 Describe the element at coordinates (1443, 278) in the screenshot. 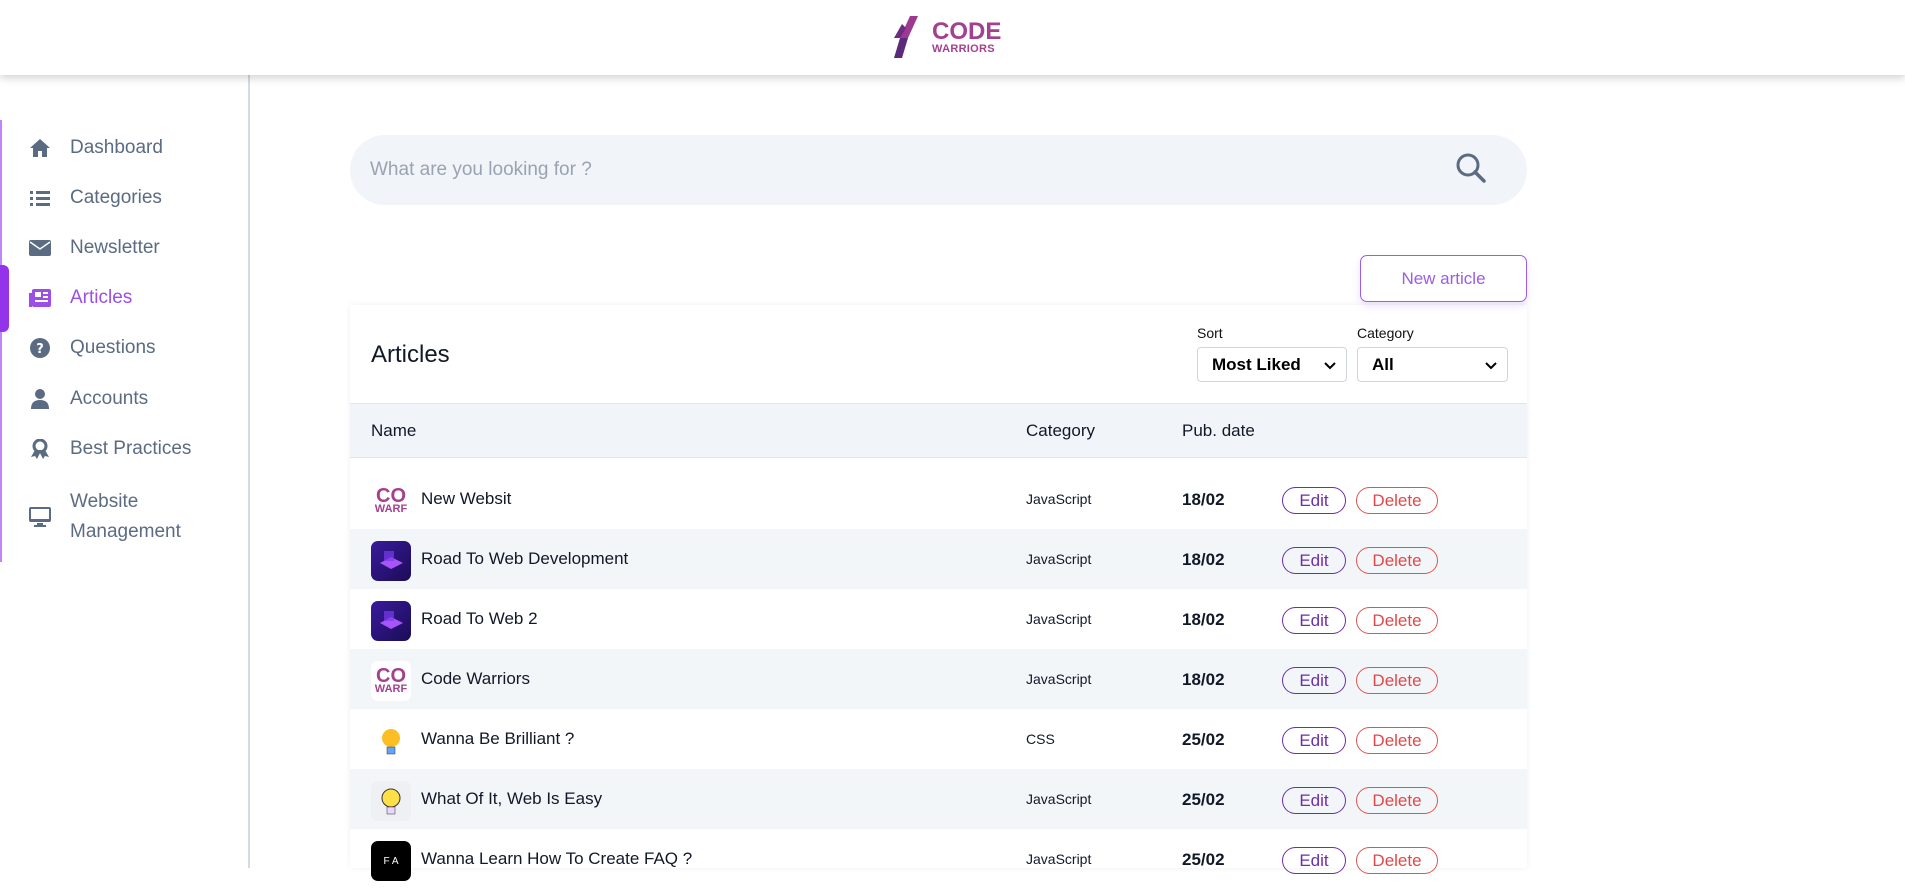

I see `new-article-button: New article` at that location.